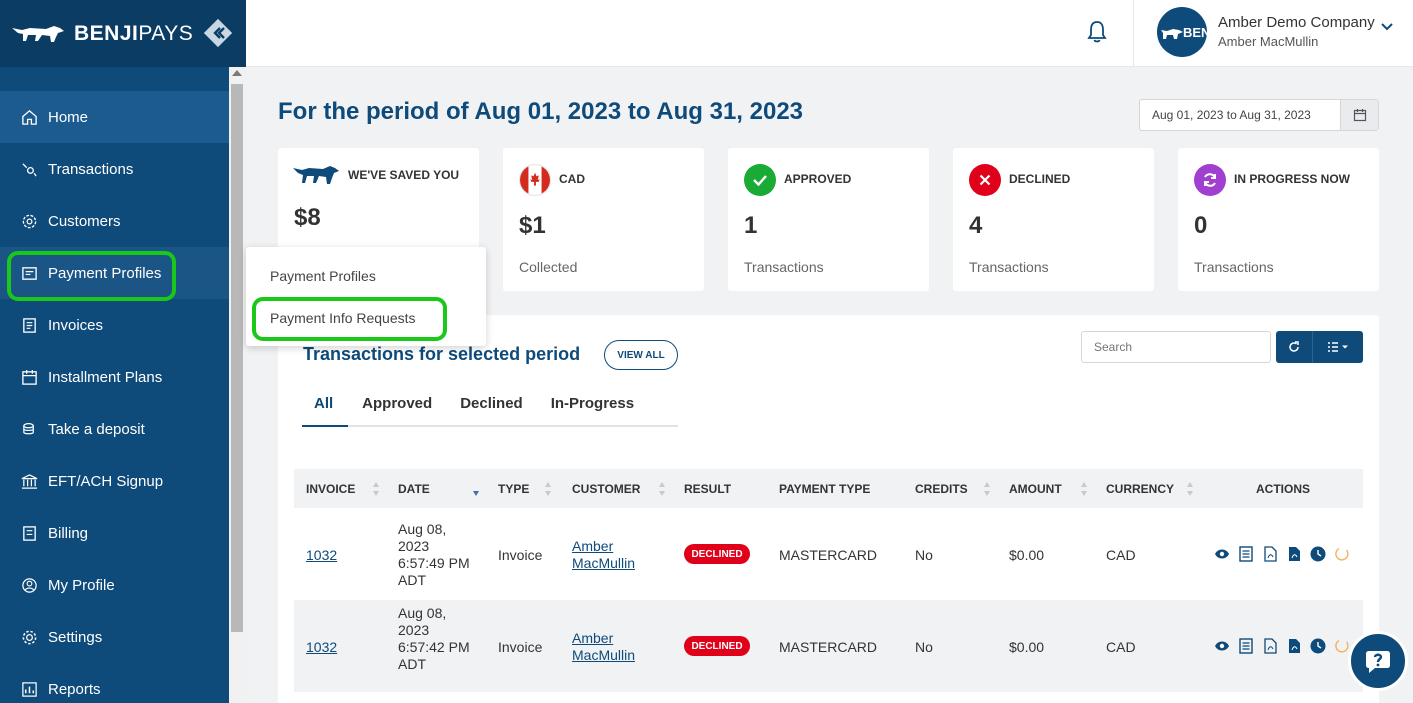 Image resolution: width=1413 pixels, height=703 pixels. What do you see at coordinates (414, 489) in the screenshot?
I see `column-header-date: DATE` at bounding box center [414, 489].